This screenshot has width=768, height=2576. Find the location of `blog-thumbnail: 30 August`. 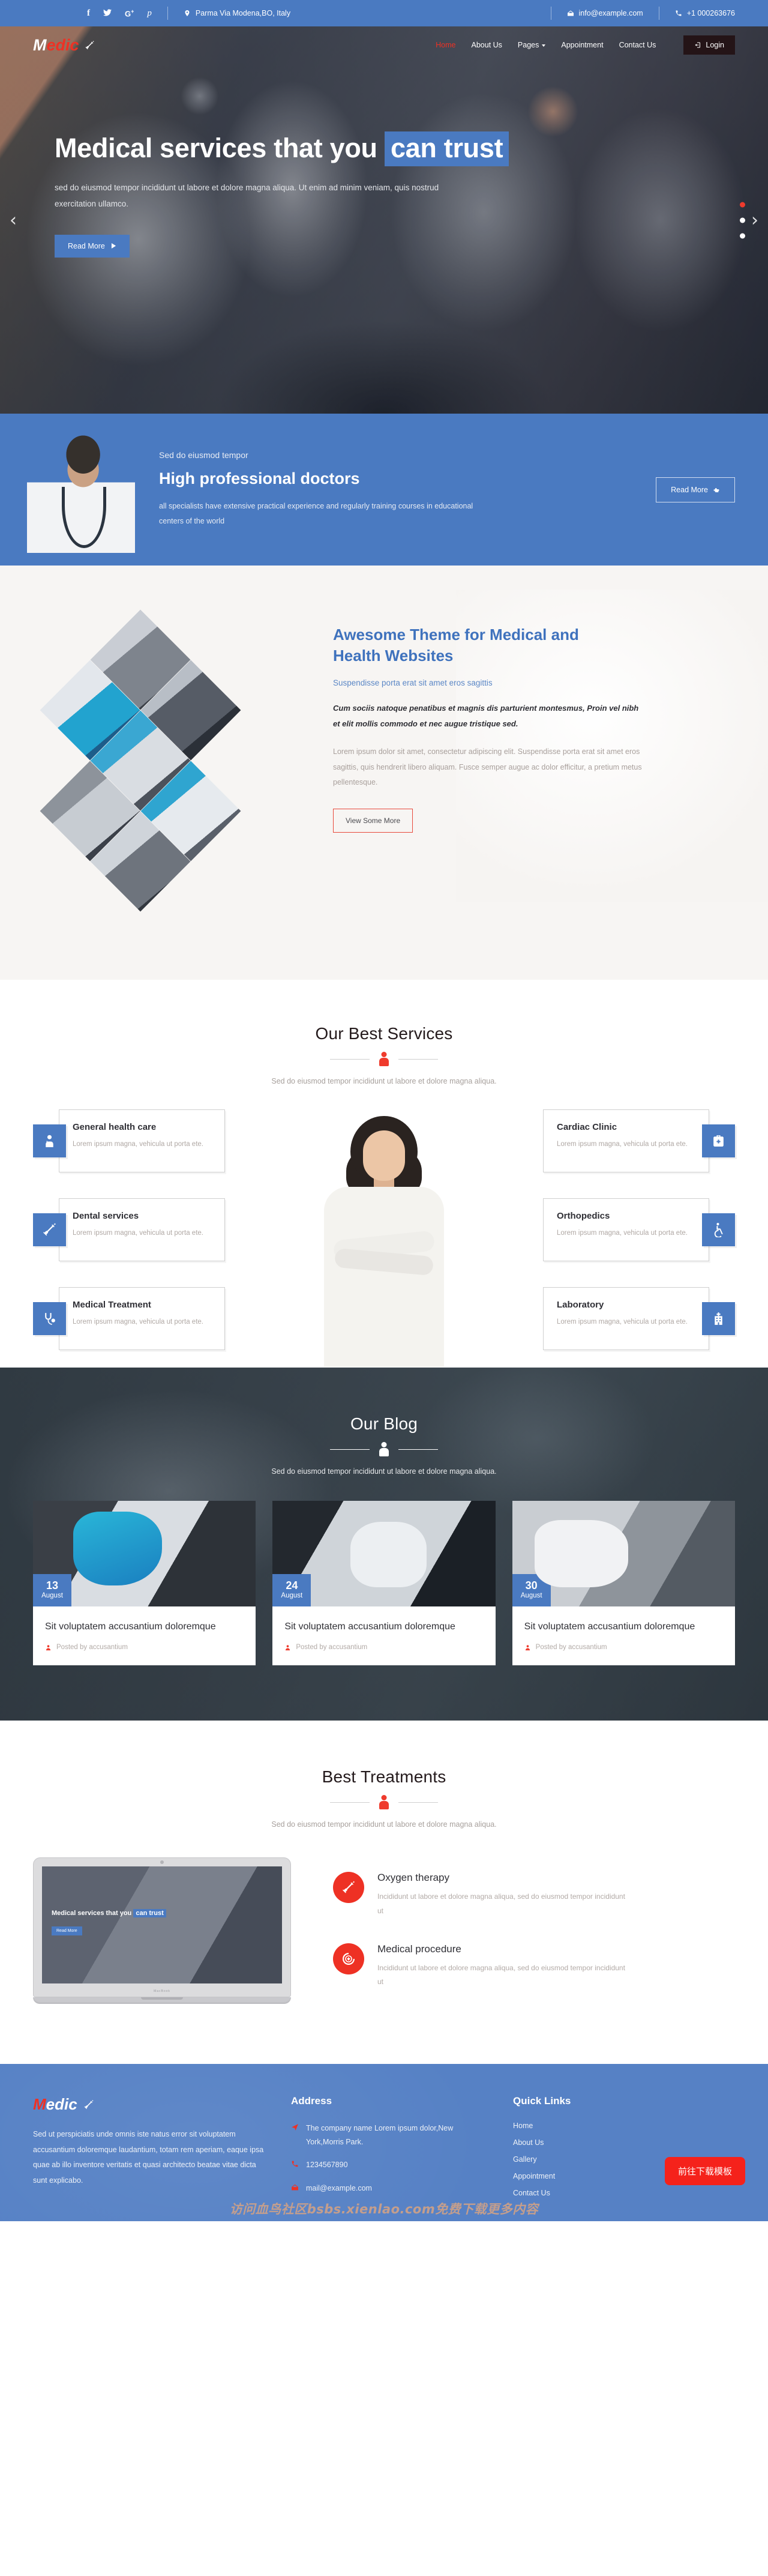

blog-thumbnail: 30 August is located at coordinates (623, 1553).